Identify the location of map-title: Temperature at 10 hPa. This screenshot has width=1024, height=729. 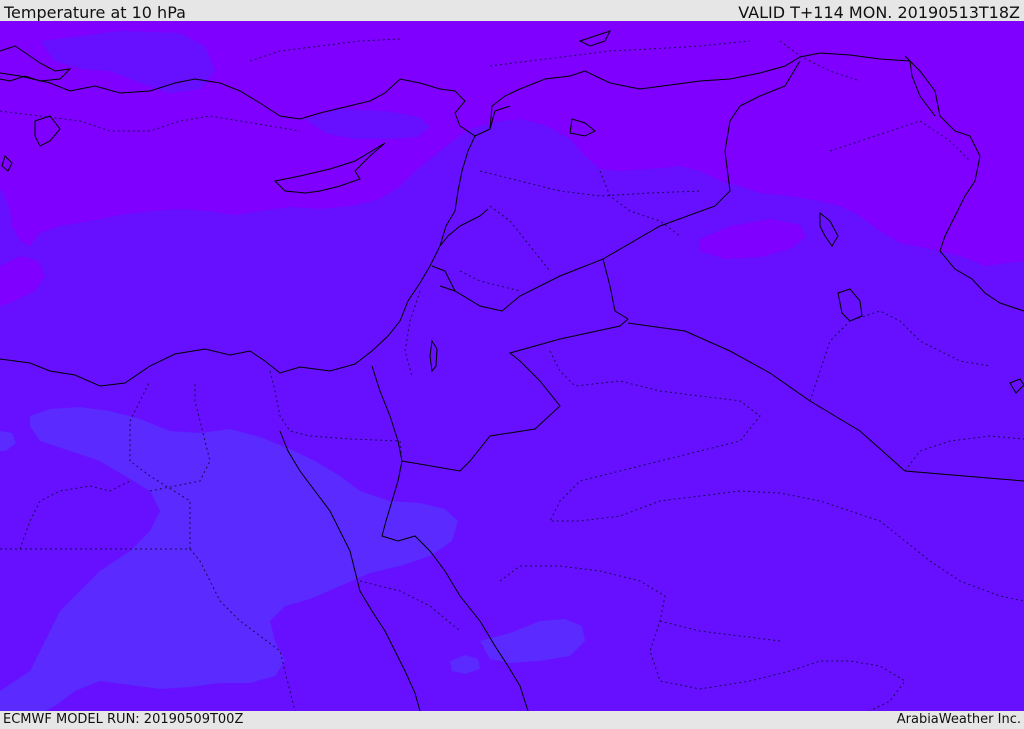
(95, 12).